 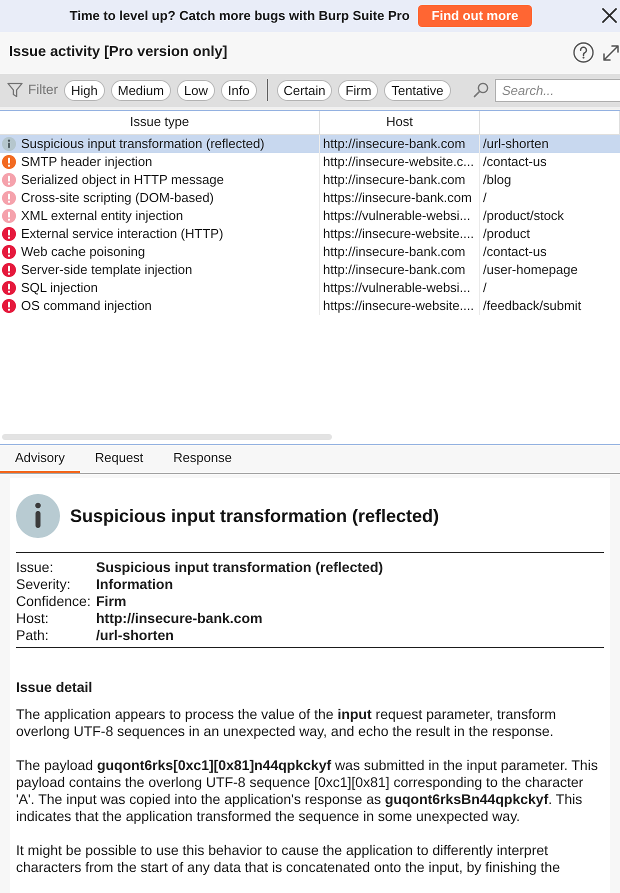 I want to click on field-value: Information, so click(x=135, y=585).